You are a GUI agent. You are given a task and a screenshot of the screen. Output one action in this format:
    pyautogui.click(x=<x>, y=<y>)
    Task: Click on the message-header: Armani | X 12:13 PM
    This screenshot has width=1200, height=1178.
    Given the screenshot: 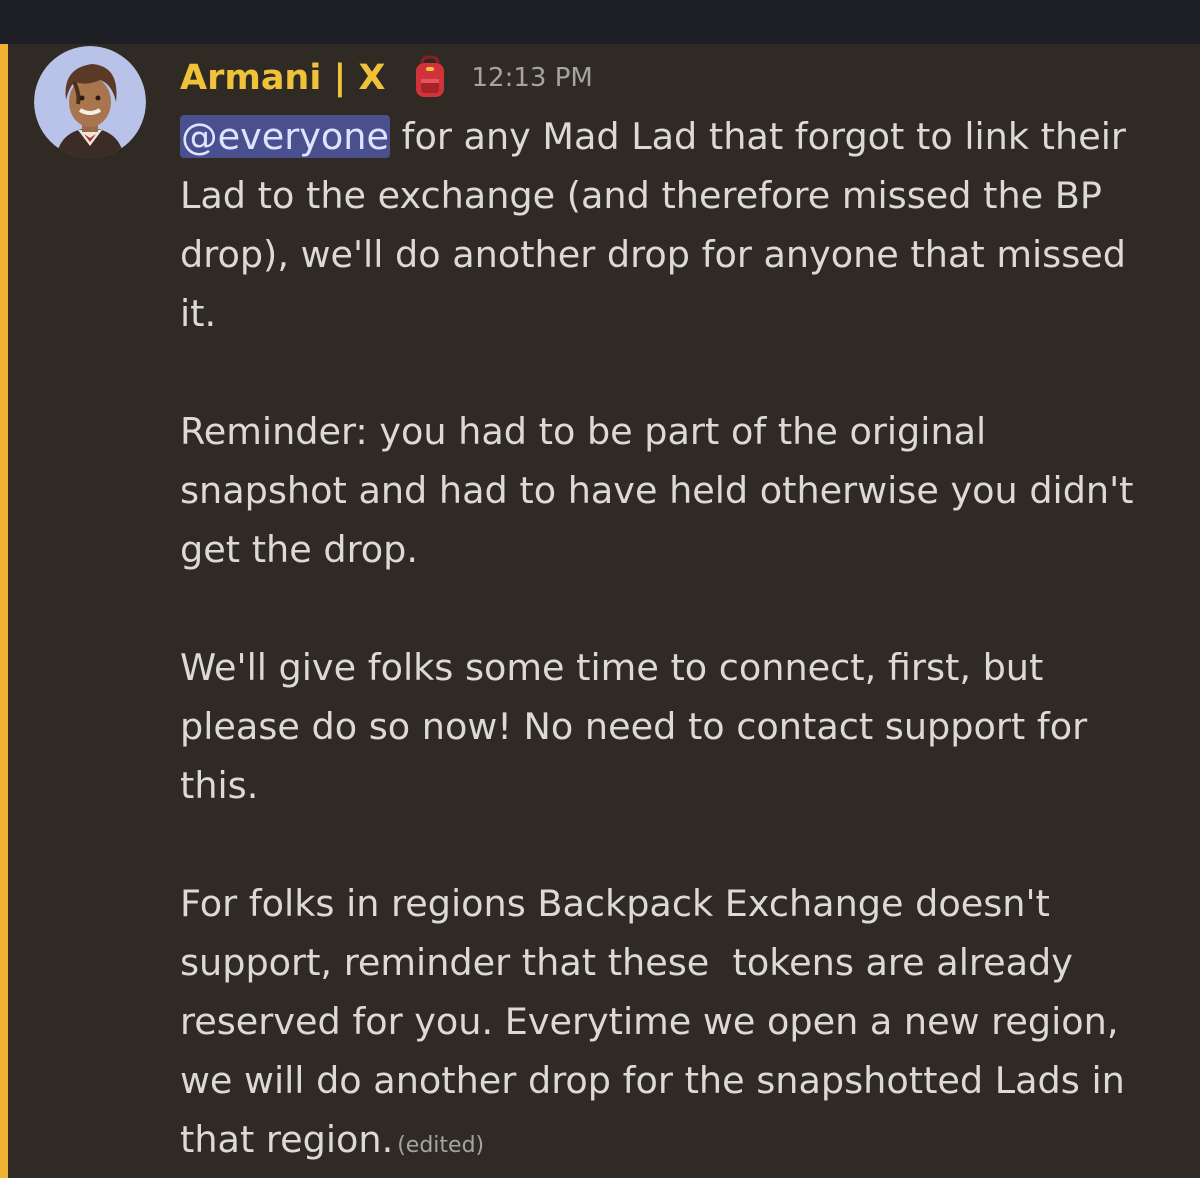 What is the action you would take?
    pyautogui.click(x=386, y=78)
    